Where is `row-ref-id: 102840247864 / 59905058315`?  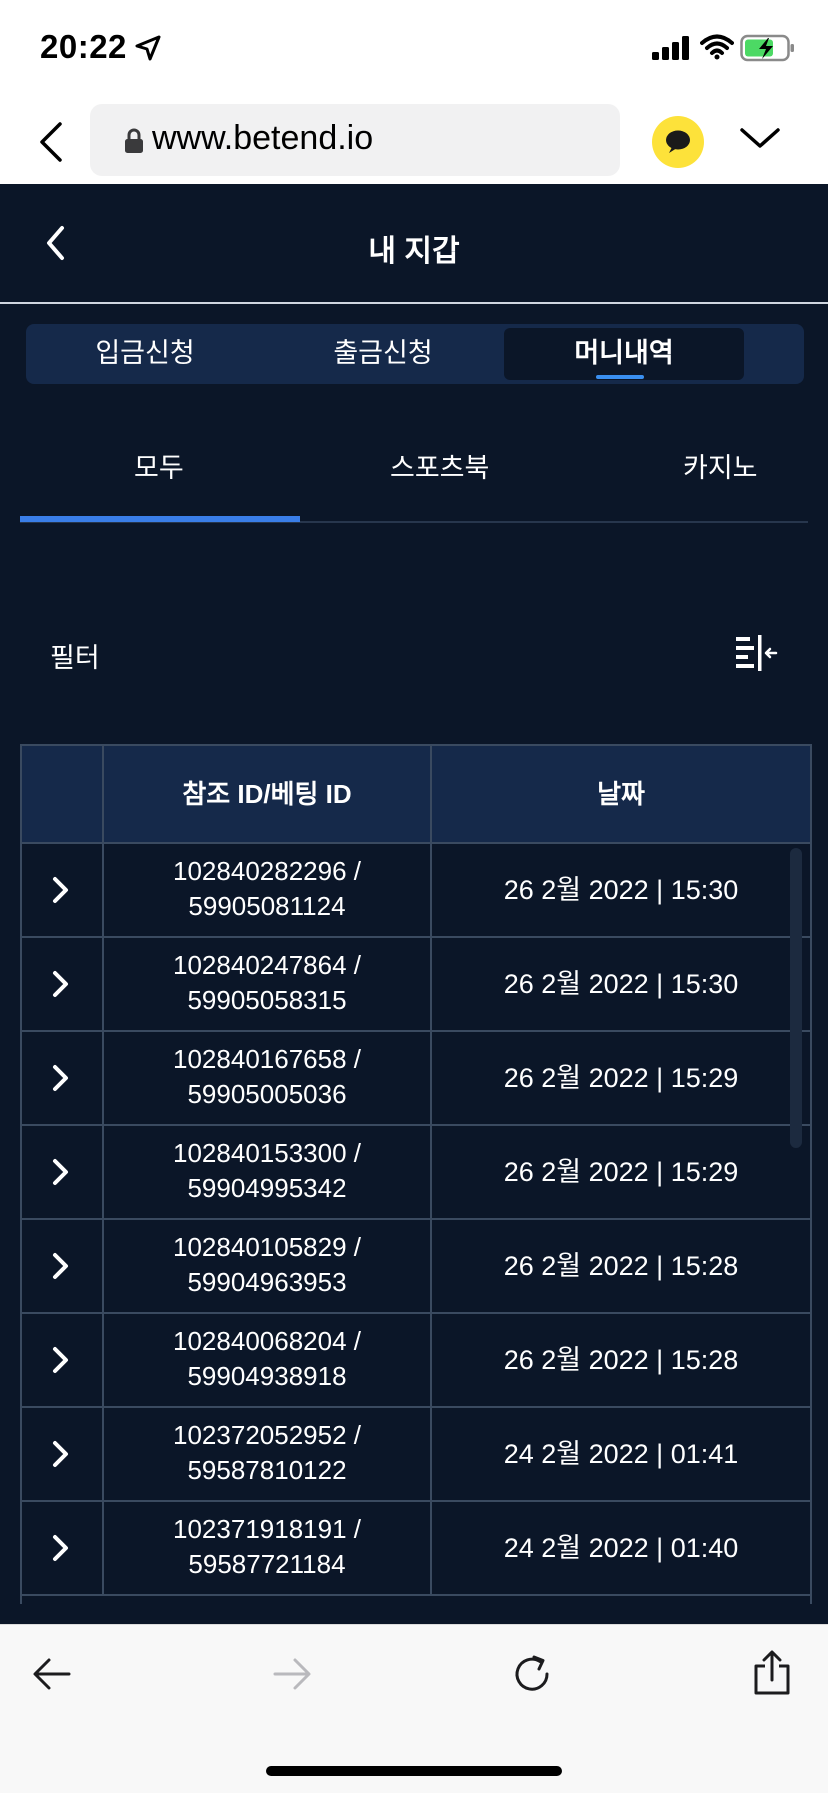 row-ref-id: 102840247864 / 59905058315 is located at coordinates (267, 984).